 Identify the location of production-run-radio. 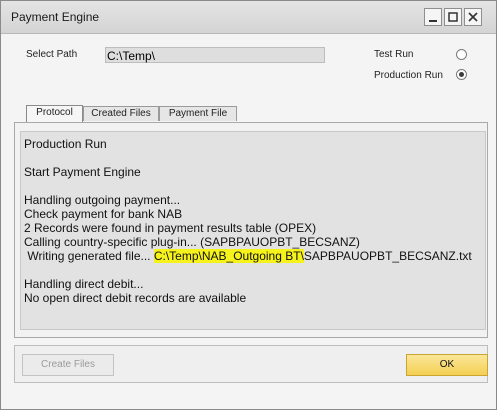
(461, 74).